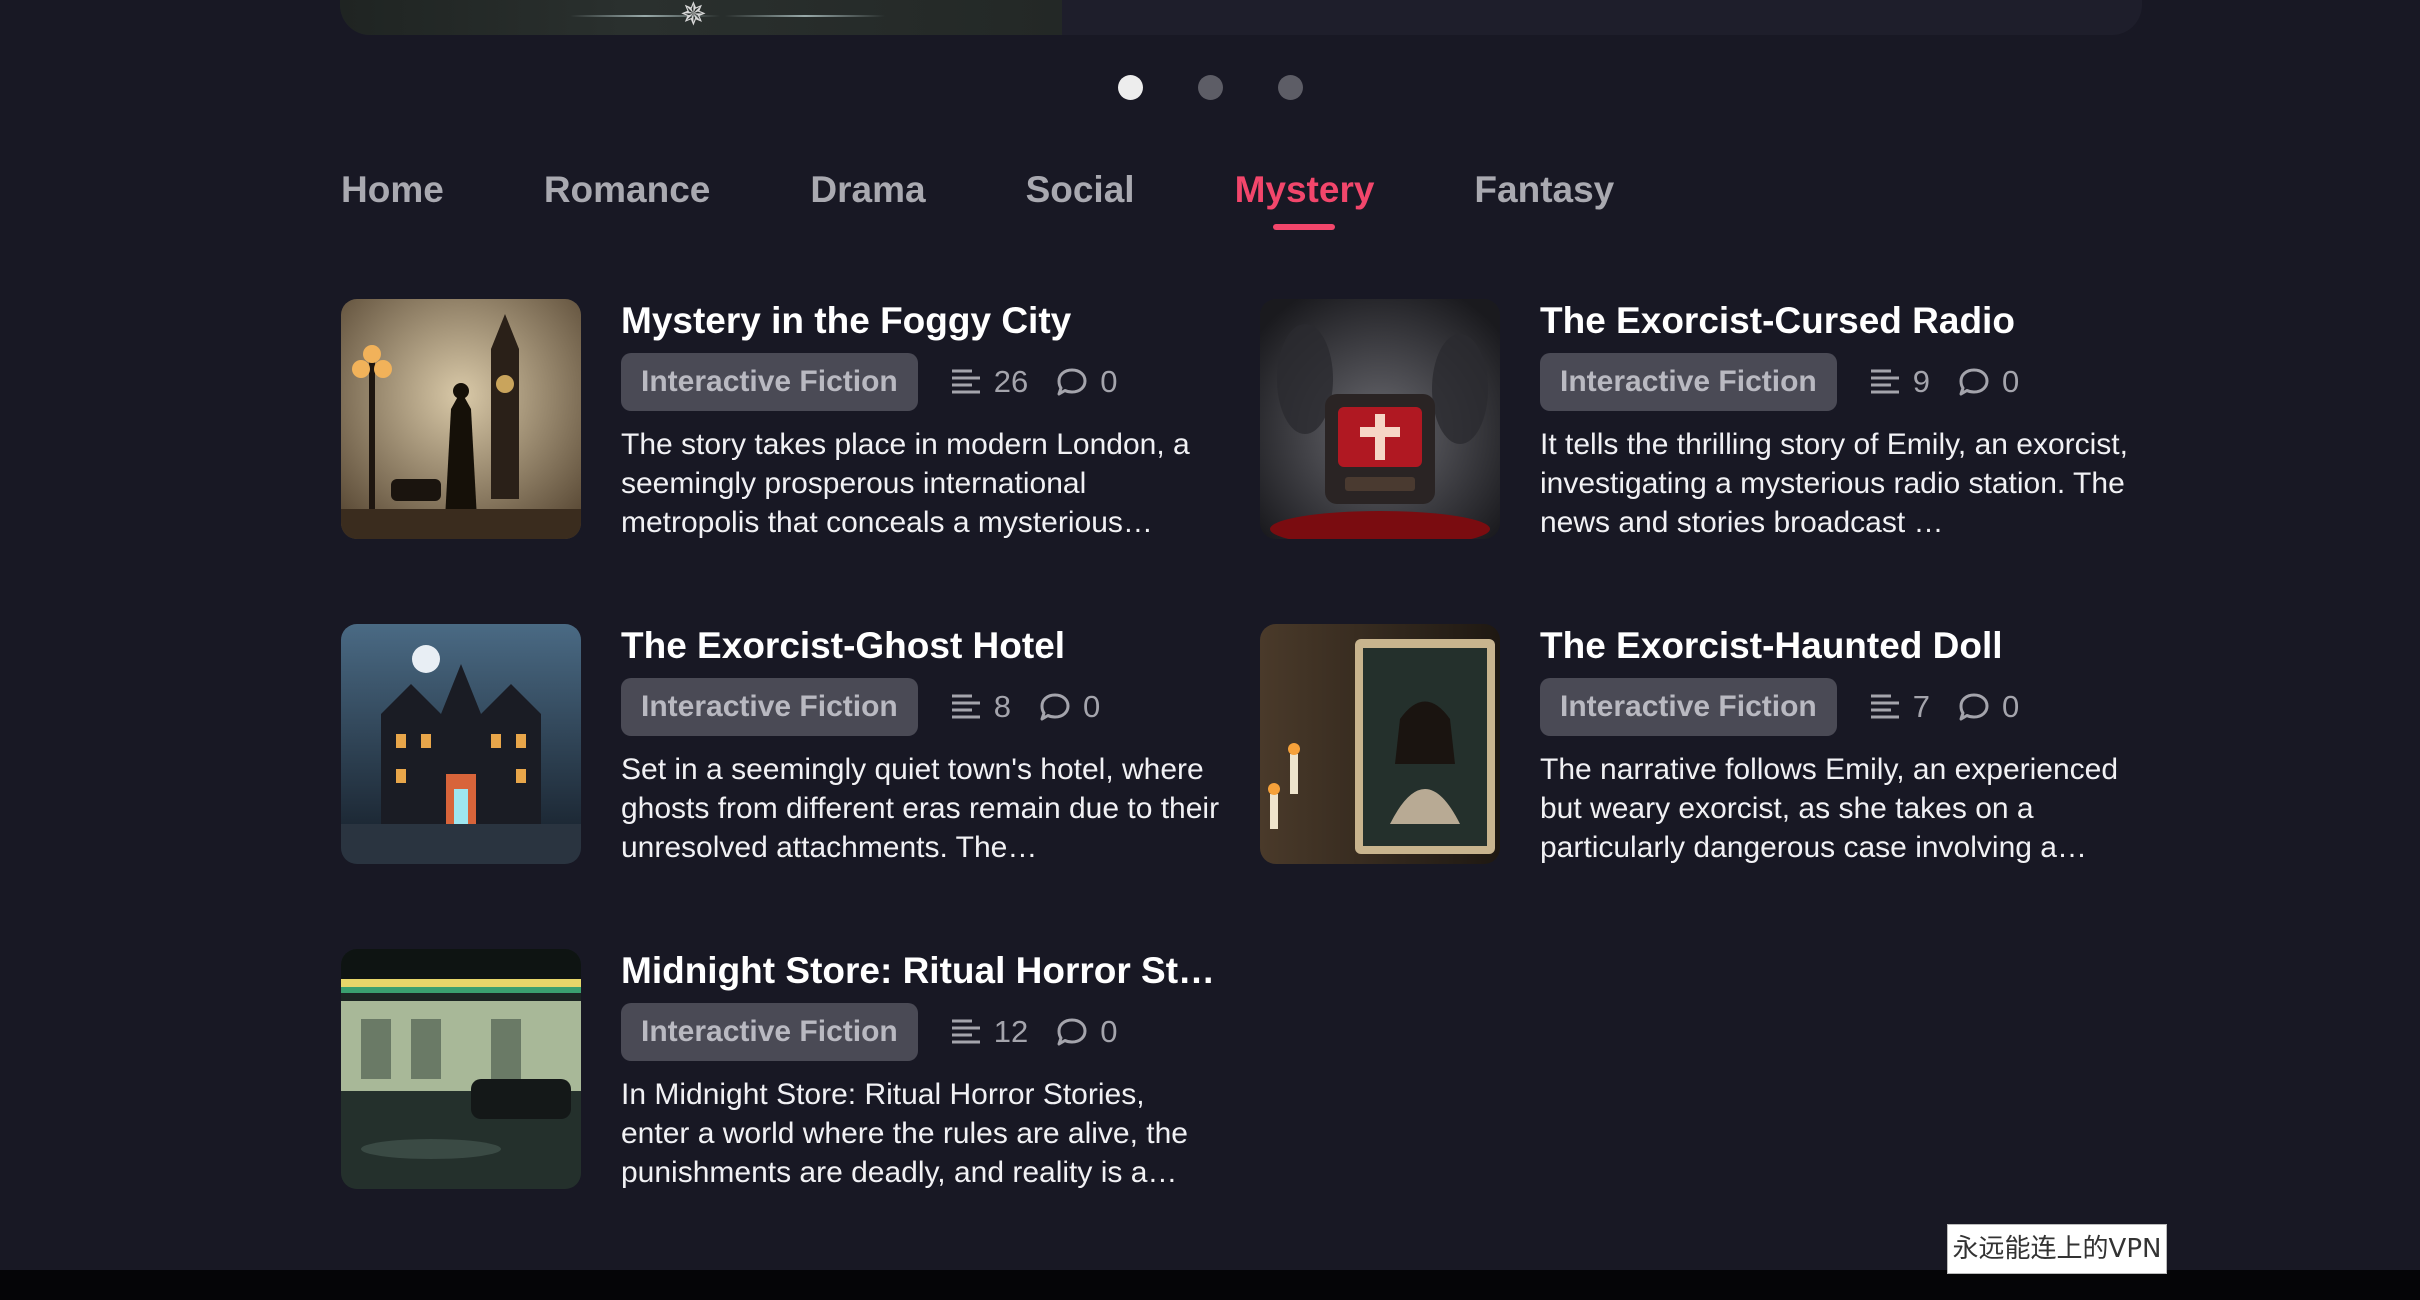  I want to click on bottom-bar, so click(1210, 1285).